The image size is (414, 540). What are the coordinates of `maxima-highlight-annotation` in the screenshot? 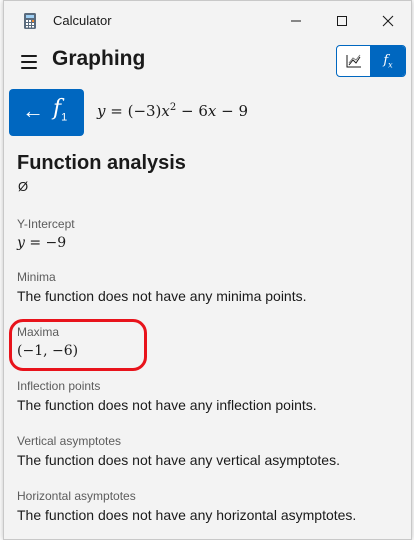 It's located at (78, 345).